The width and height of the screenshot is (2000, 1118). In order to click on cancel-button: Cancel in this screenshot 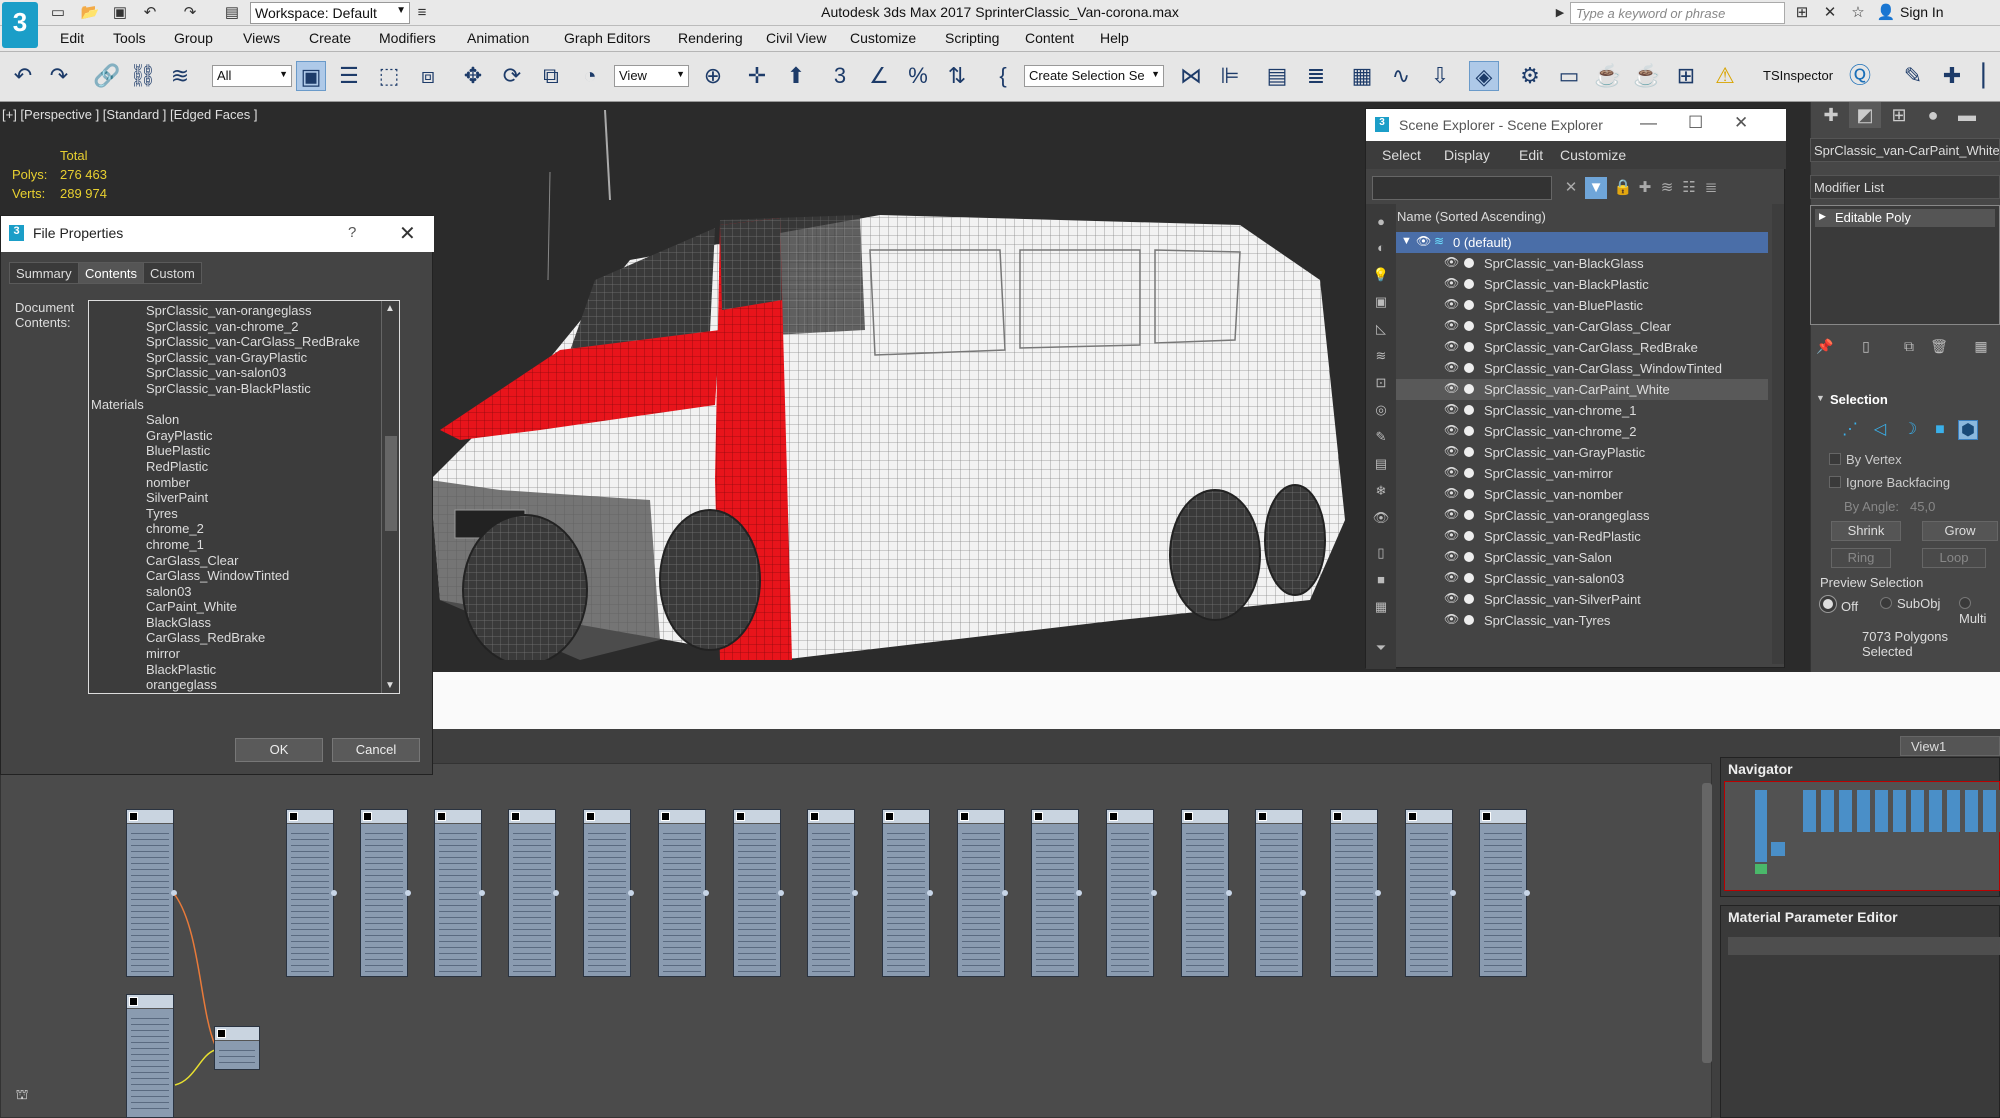, I will do `click(376, 750)`.